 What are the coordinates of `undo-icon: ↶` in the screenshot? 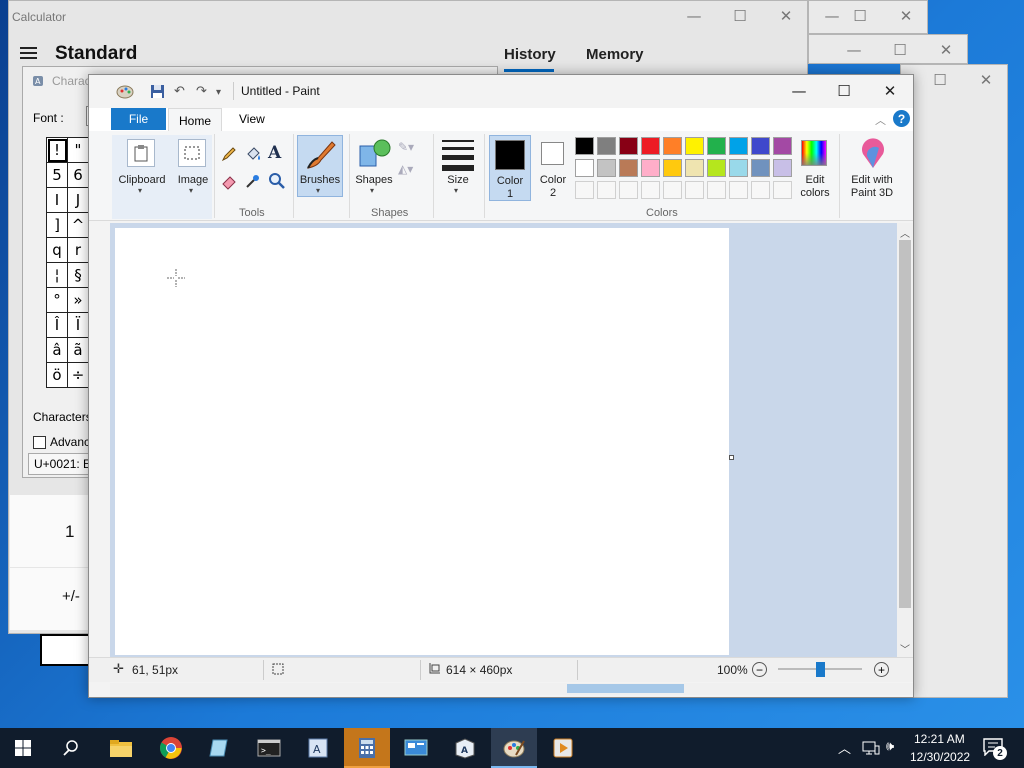 It's located at (179, 91).